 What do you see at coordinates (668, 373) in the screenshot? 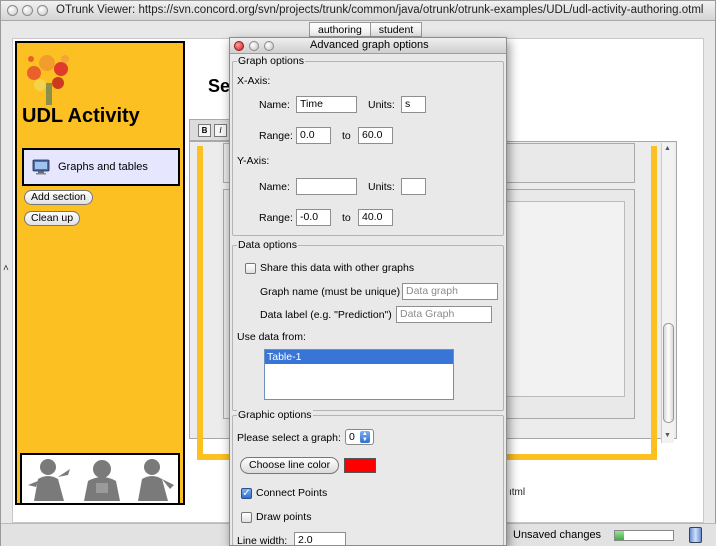
I see `scroll-thumb` at bounding box center [668, 373].